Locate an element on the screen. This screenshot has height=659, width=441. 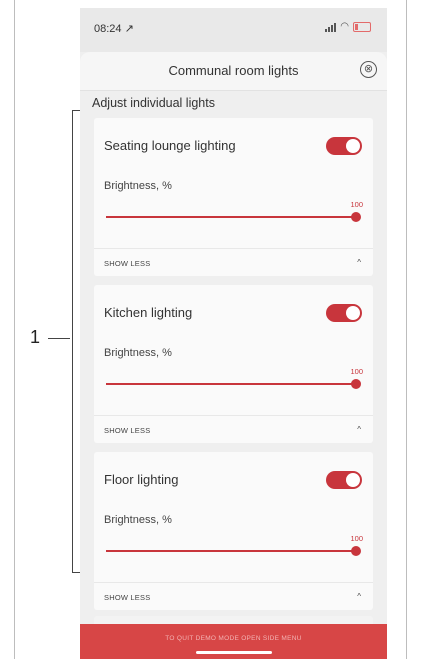
frame-border-left is located at coordinates (14, 329).